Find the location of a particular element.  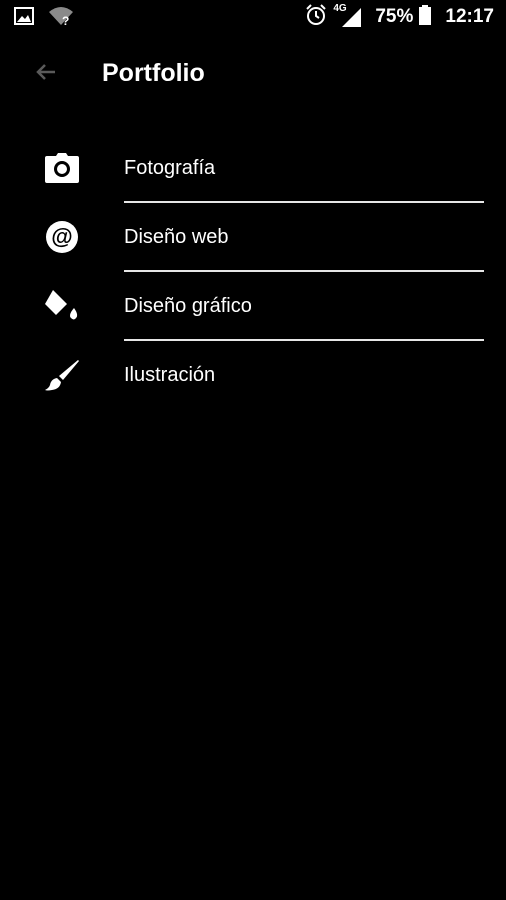

camera-icon is located at coordinates (62, 168).